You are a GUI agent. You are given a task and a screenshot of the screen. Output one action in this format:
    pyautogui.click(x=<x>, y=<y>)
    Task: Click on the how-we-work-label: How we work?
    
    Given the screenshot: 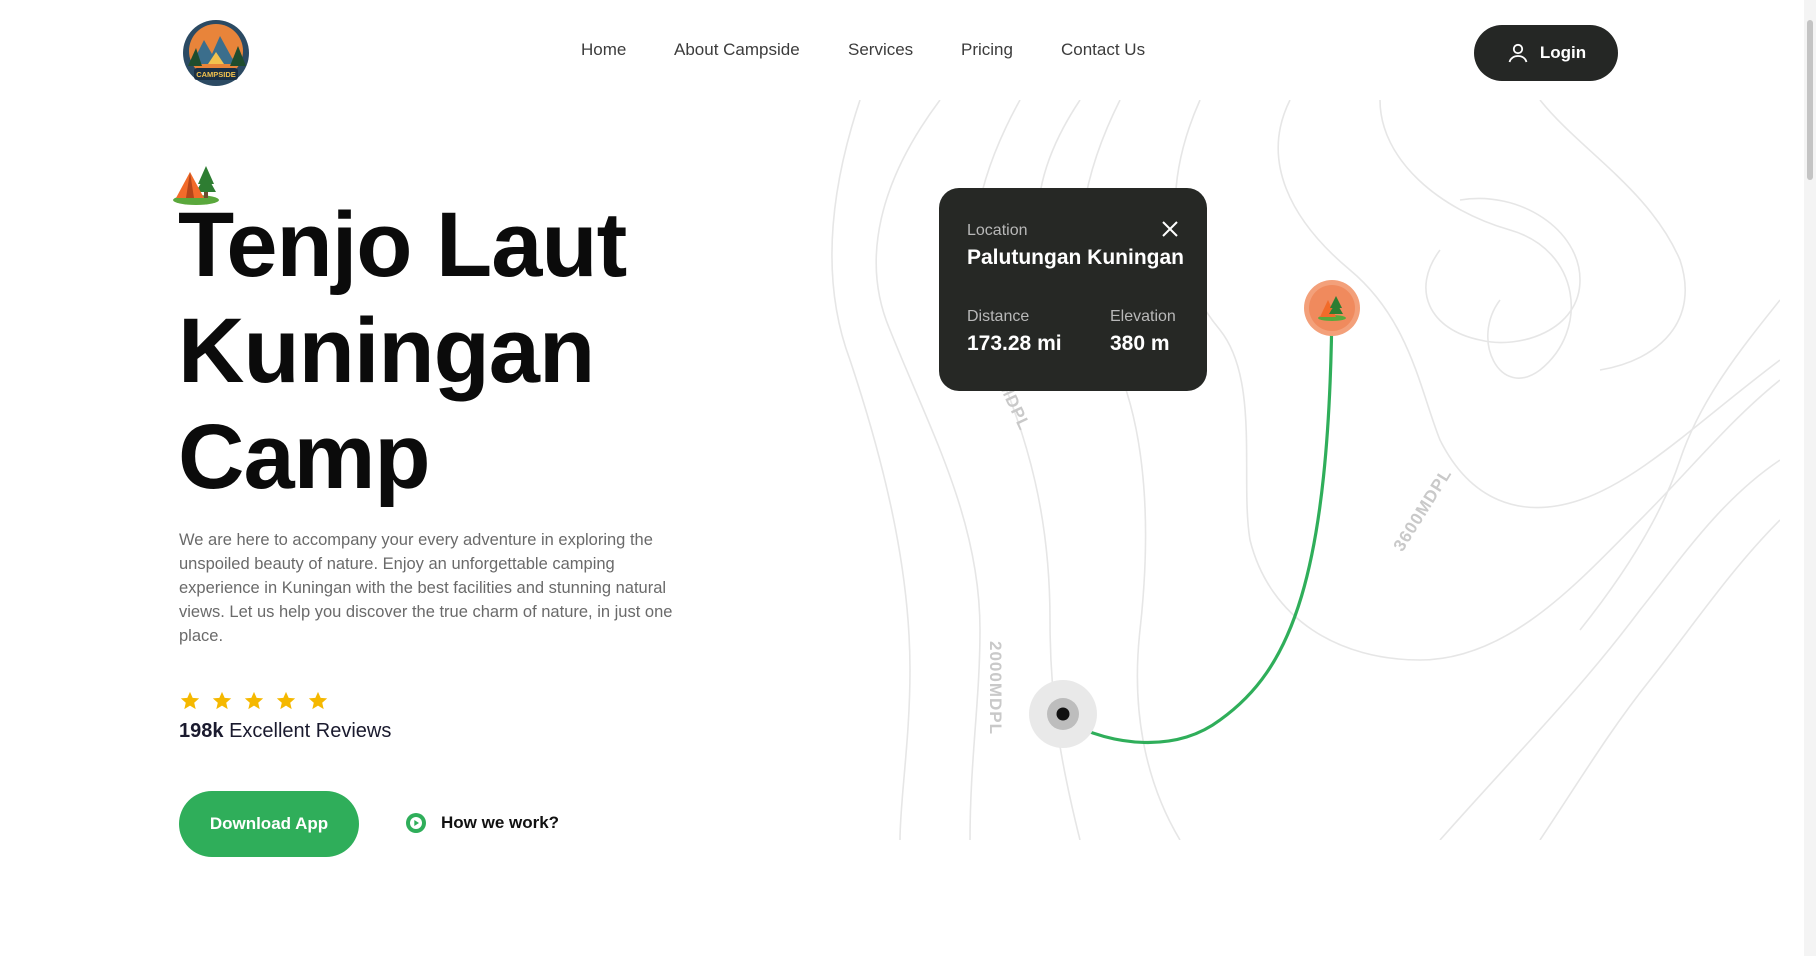 What is the action you would take?
    pyautogui.click(x=500, y=822)
    